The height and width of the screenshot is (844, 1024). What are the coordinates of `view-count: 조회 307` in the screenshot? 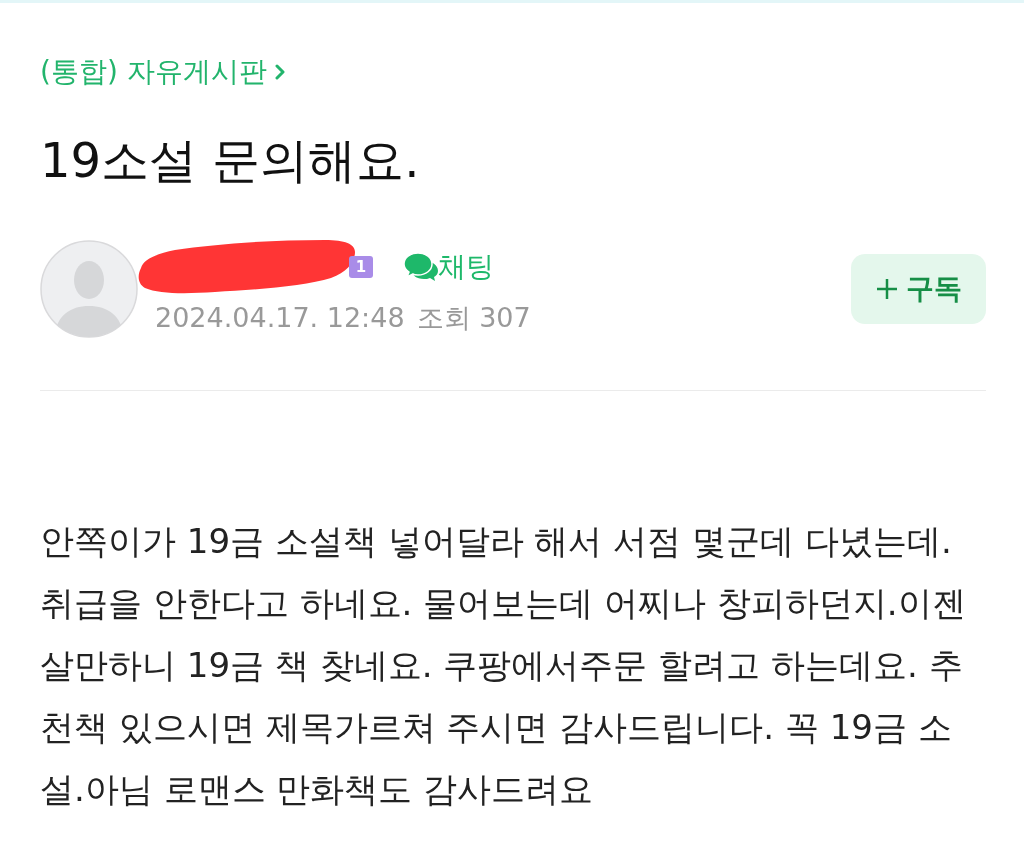 It's located at (473, 318).